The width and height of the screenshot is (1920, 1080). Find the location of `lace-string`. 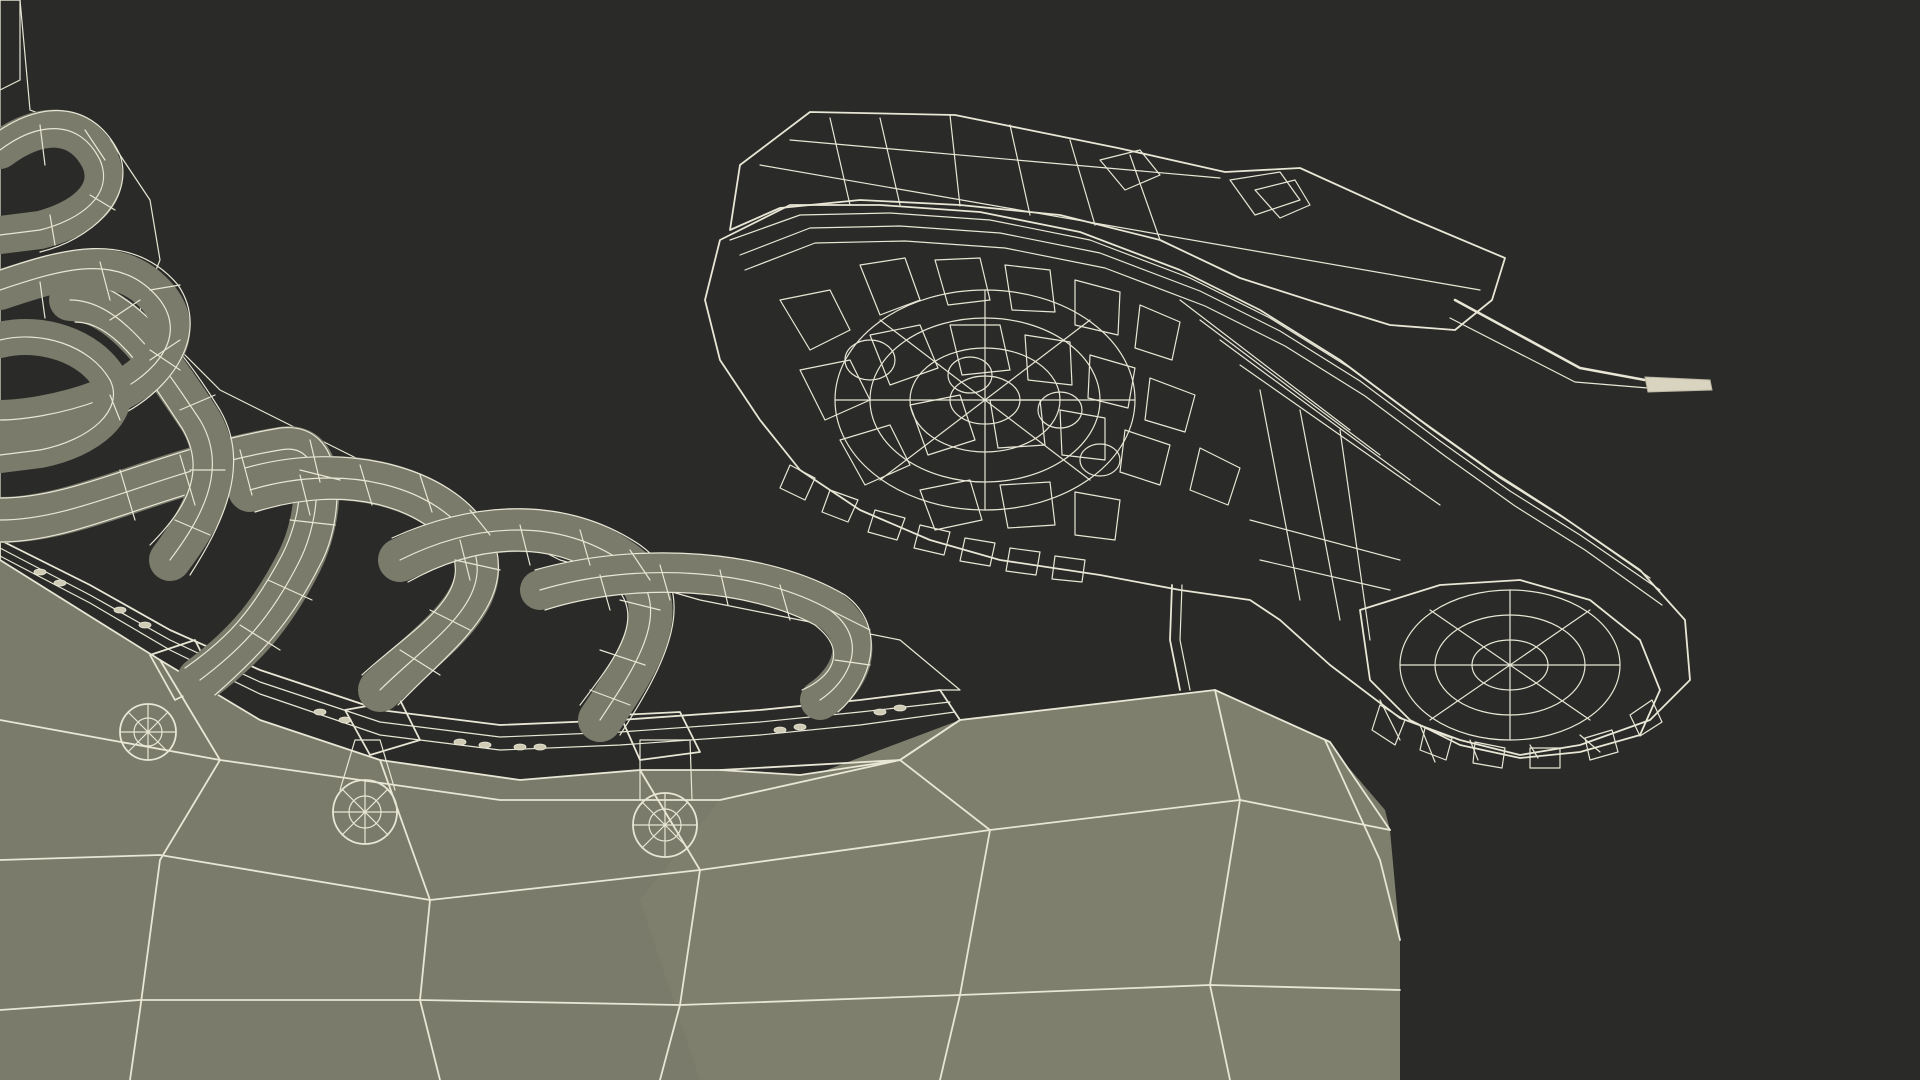

lace-string is located at coordinates (1550, 340).